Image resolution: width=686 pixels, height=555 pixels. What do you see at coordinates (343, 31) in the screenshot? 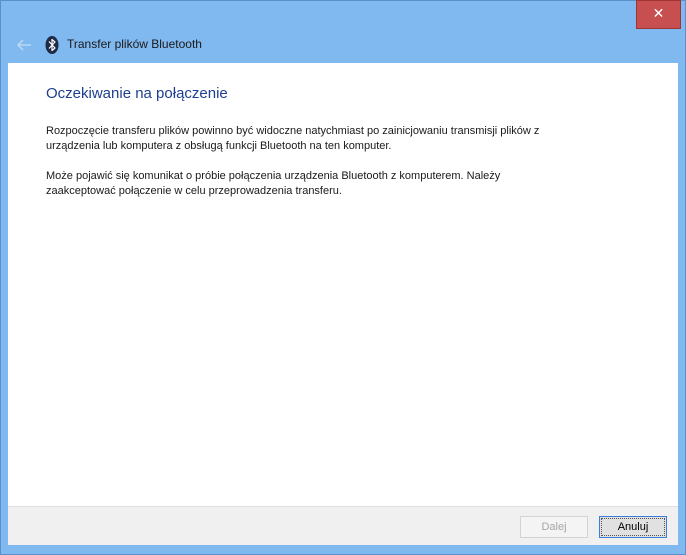
I see `title-bar: ✕ Transfer plików Bluetooth` at bounding box center [343, 31].